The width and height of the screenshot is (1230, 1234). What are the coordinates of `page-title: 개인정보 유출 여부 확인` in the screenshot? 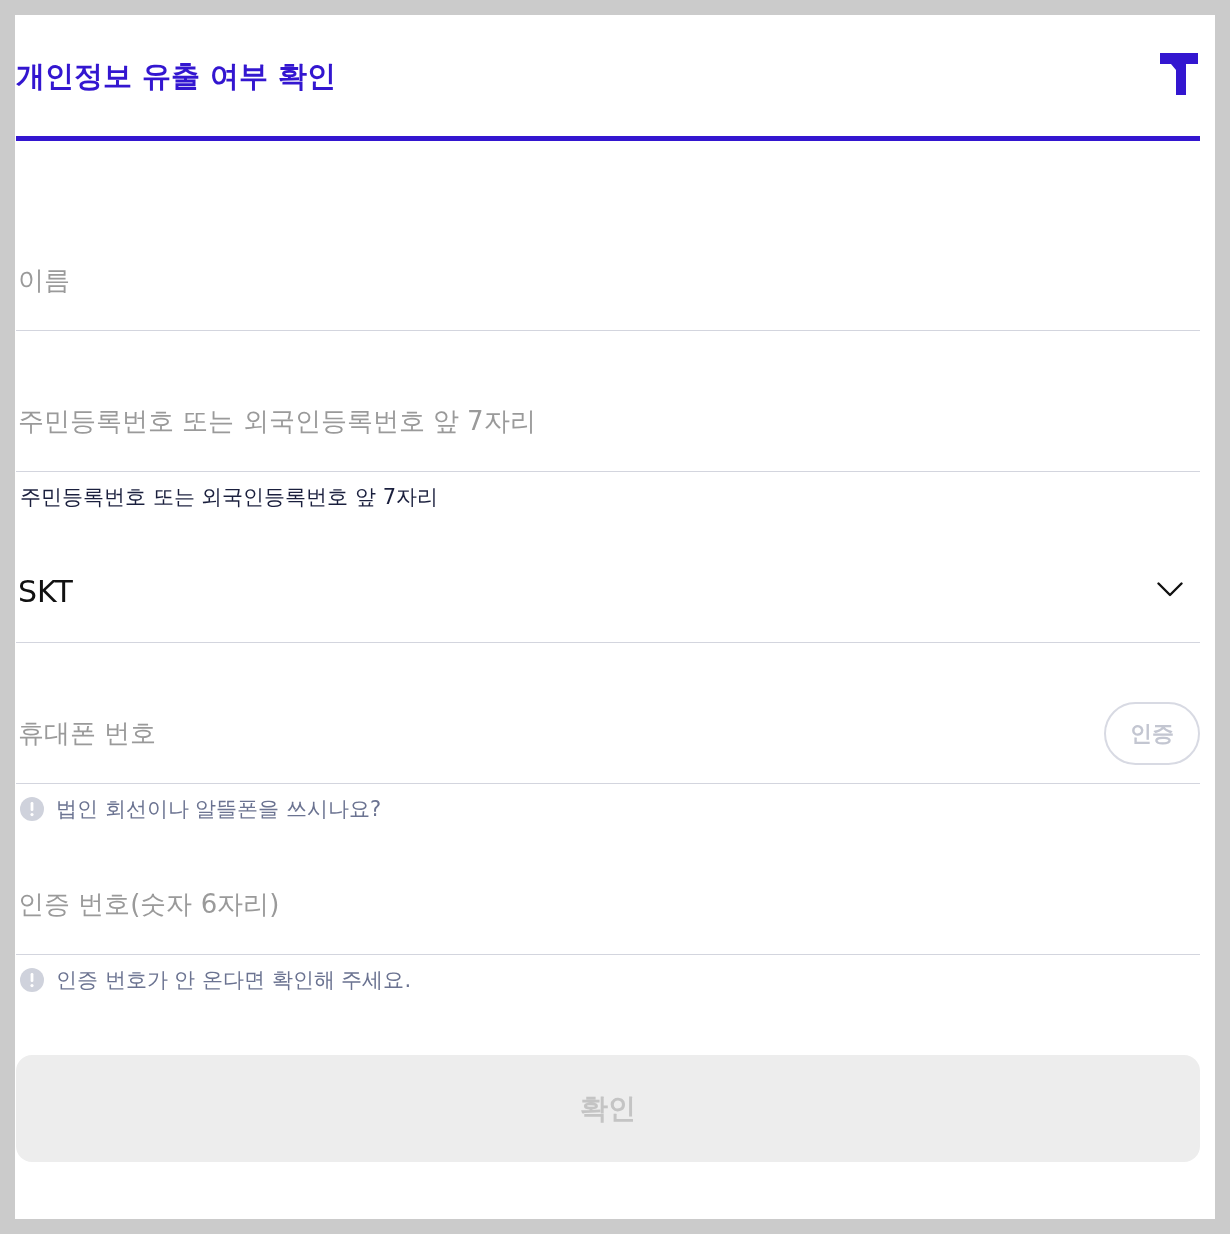 It's located at (176, 76).